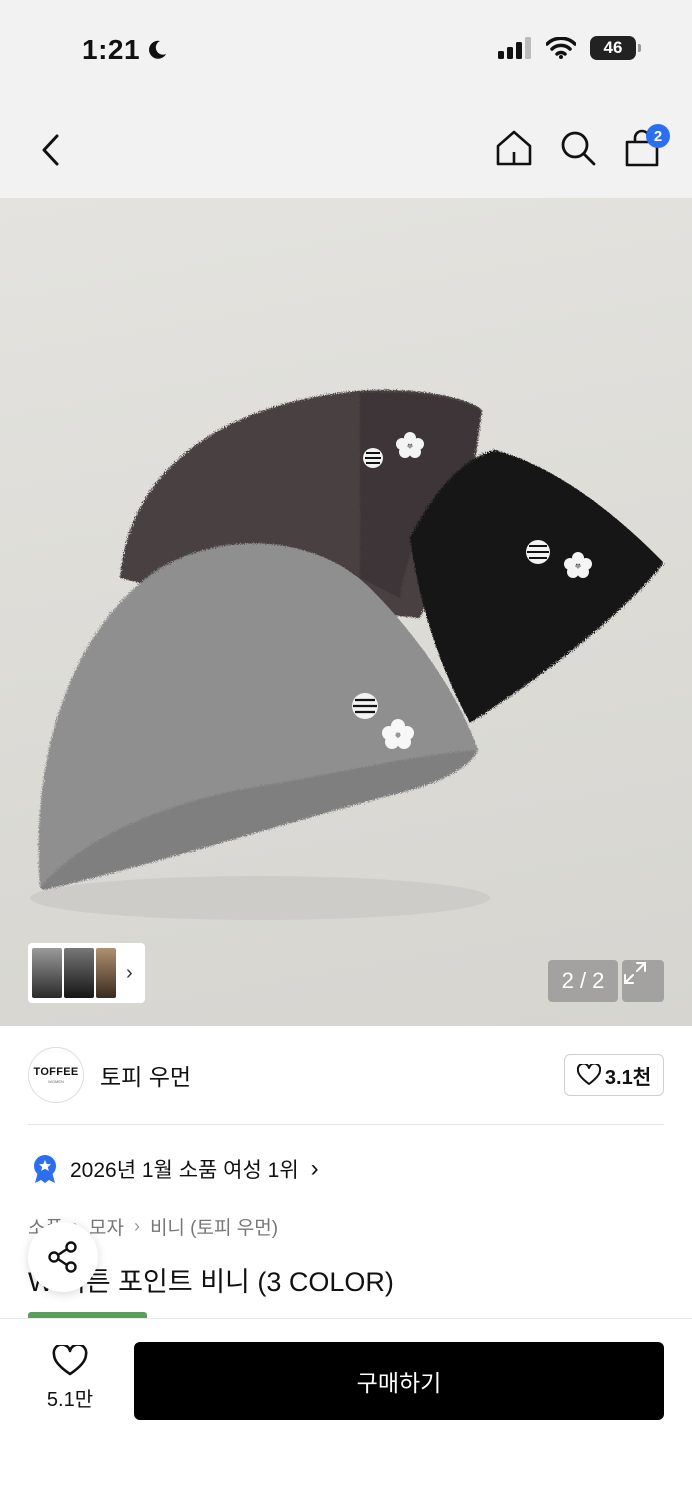  I want to click on image-page-indicator: 2 / 2, so click(583, 981).